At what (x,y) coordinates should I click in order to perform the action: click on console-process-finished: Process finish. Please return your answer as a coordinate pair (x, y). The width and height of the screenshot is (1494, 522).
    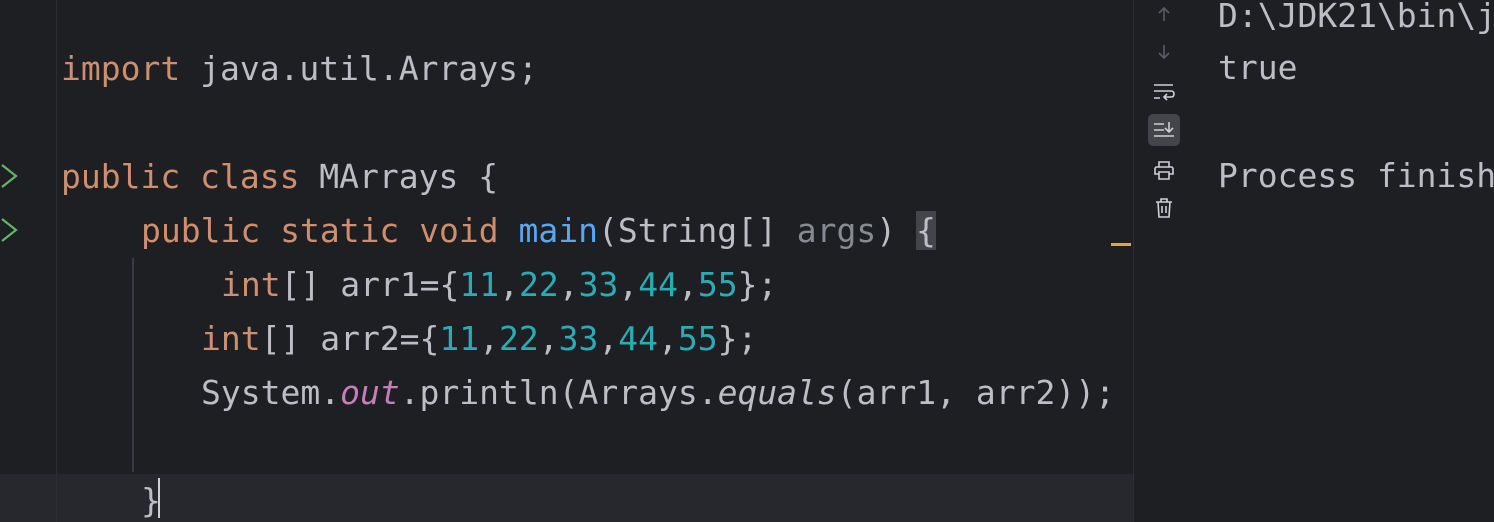
    Looking at the image, I should click on (1356, 175).